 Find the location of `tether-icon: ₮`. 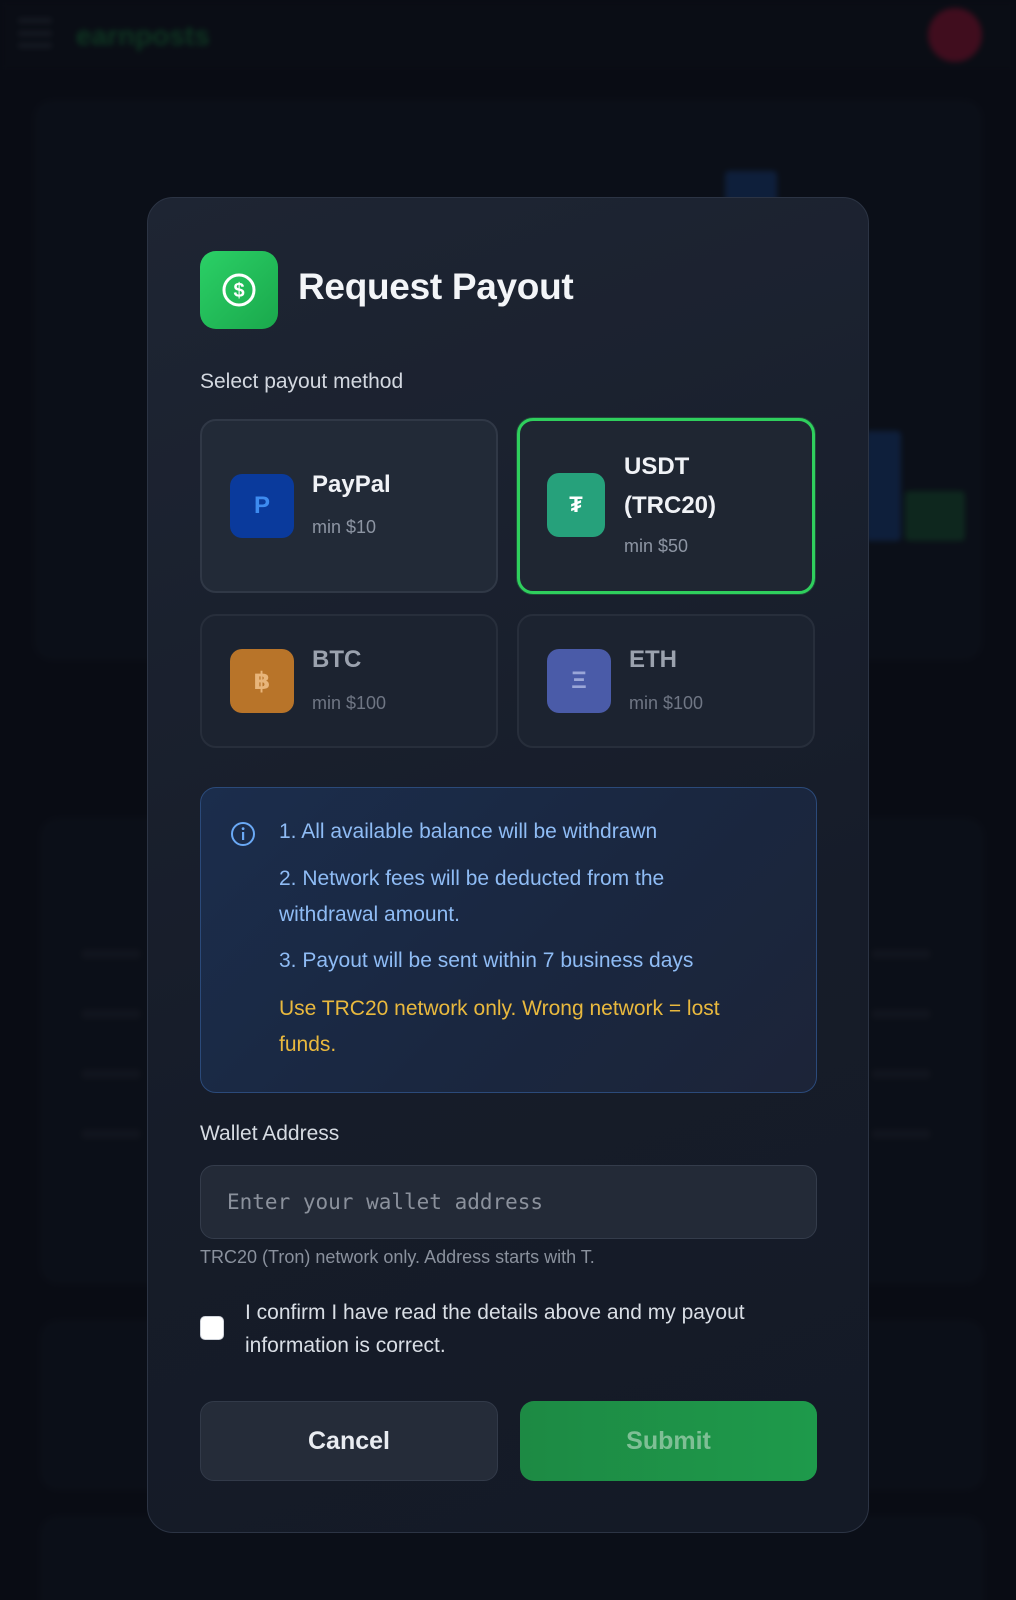

tether-icon: ₮ is located at coordinates (576, 505).